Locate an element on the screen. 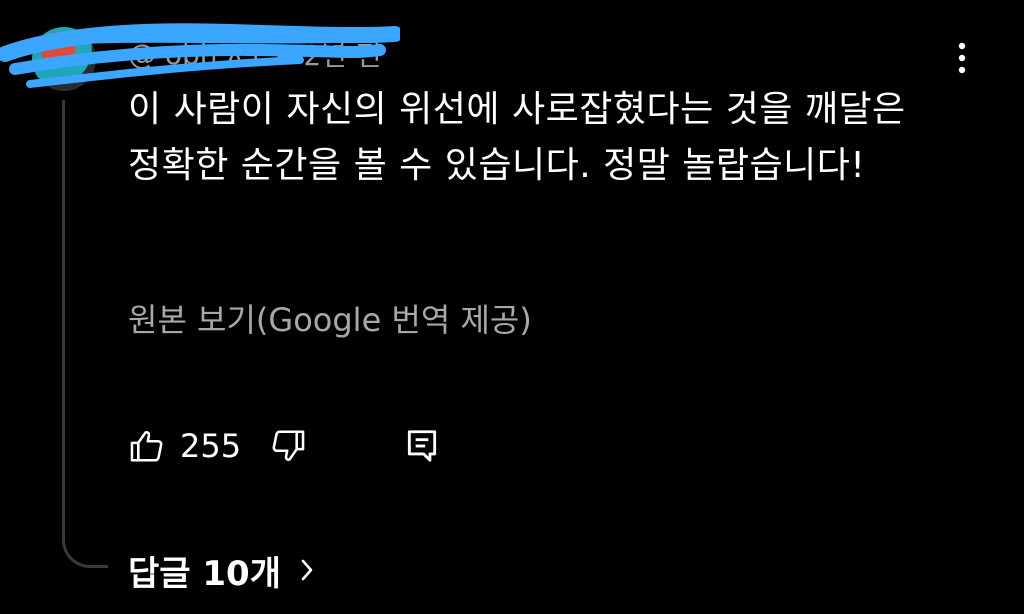 Image resolution: width=1024 pixels, height=614 pixels. thumbs-up-icon is located at coordinates (146, 446).